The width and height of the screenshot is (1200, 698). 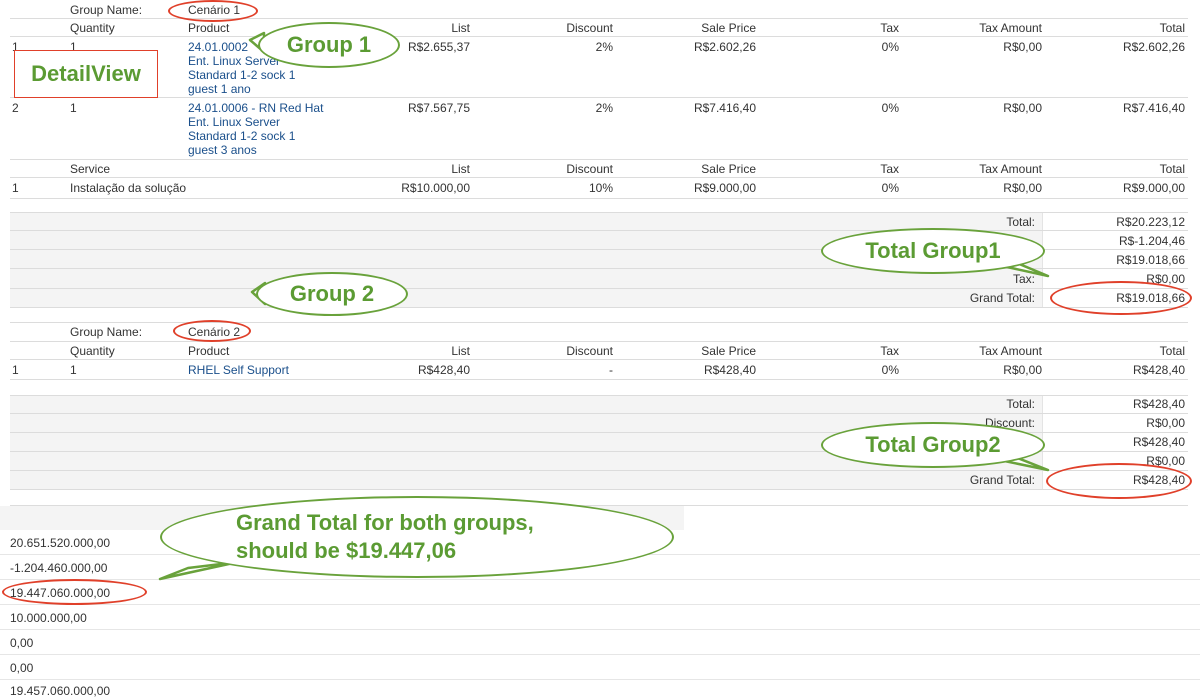 I want to click on total-group2-callout: Total Group2, so click(x=933, y=445).